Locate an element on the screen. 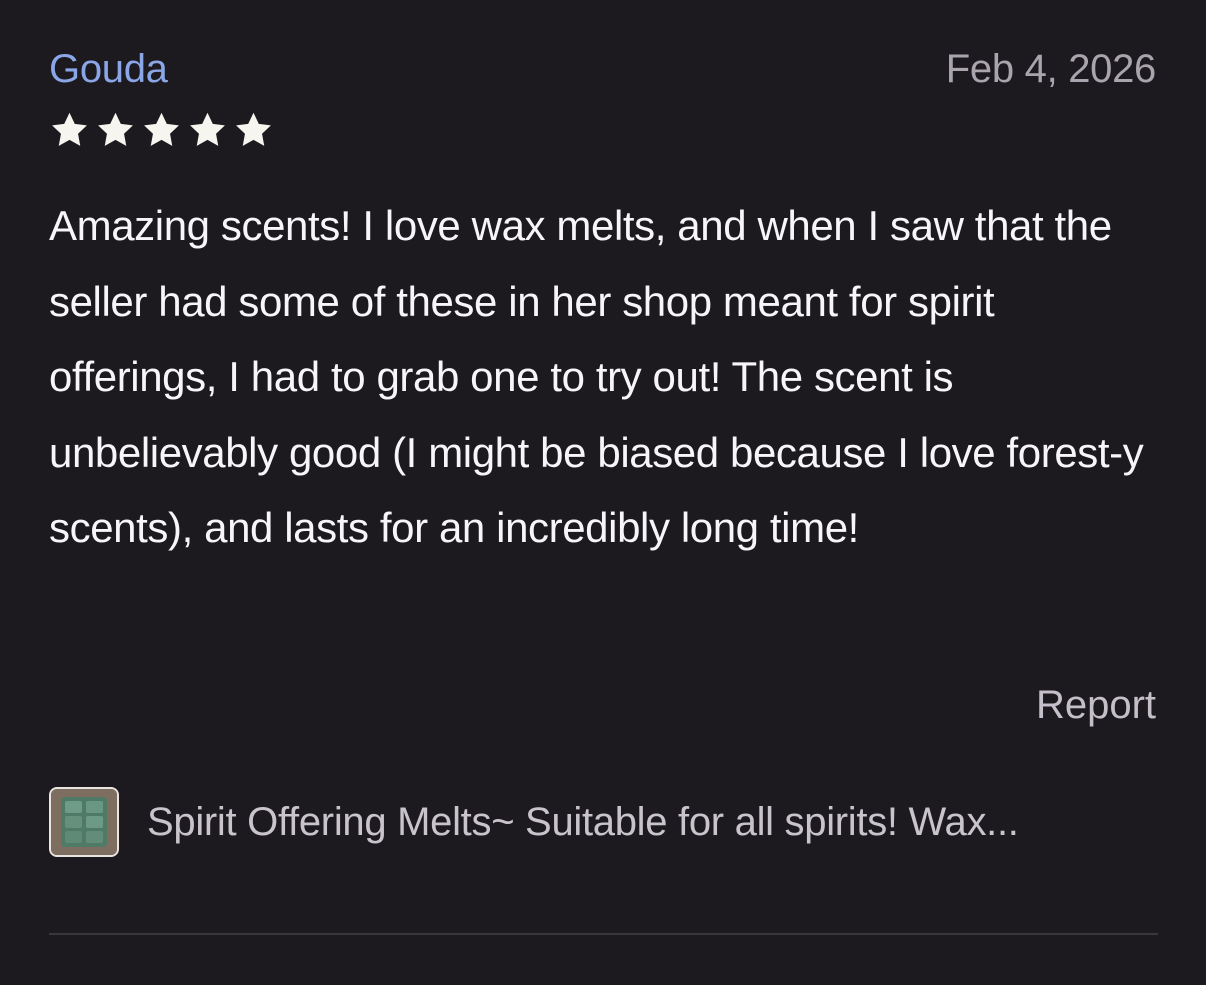 The image size is (1206, 985). reviewer-name-link: Gouda is located at coordinates (108, 69).